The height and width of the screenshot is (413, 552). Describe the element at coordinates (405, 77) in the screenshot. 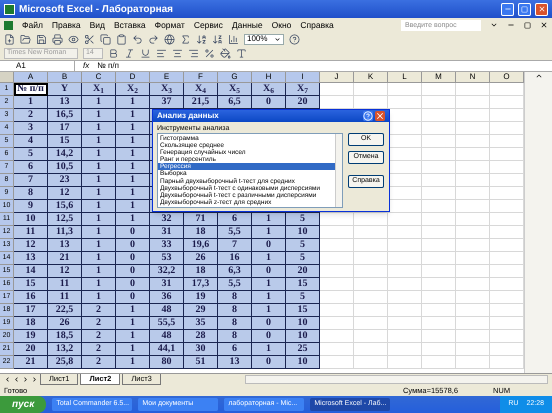

I see `column-header: L` at that location.